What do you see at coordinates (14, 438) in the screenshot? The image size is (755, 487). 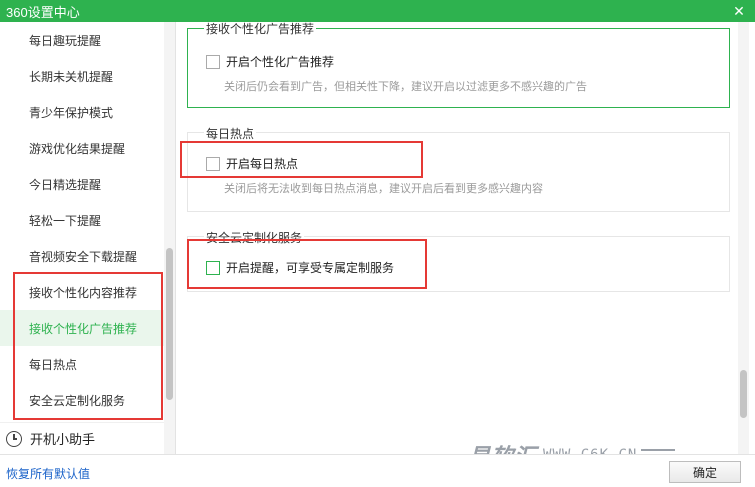 I see `clock-icon` at bounding box center [14, 438].